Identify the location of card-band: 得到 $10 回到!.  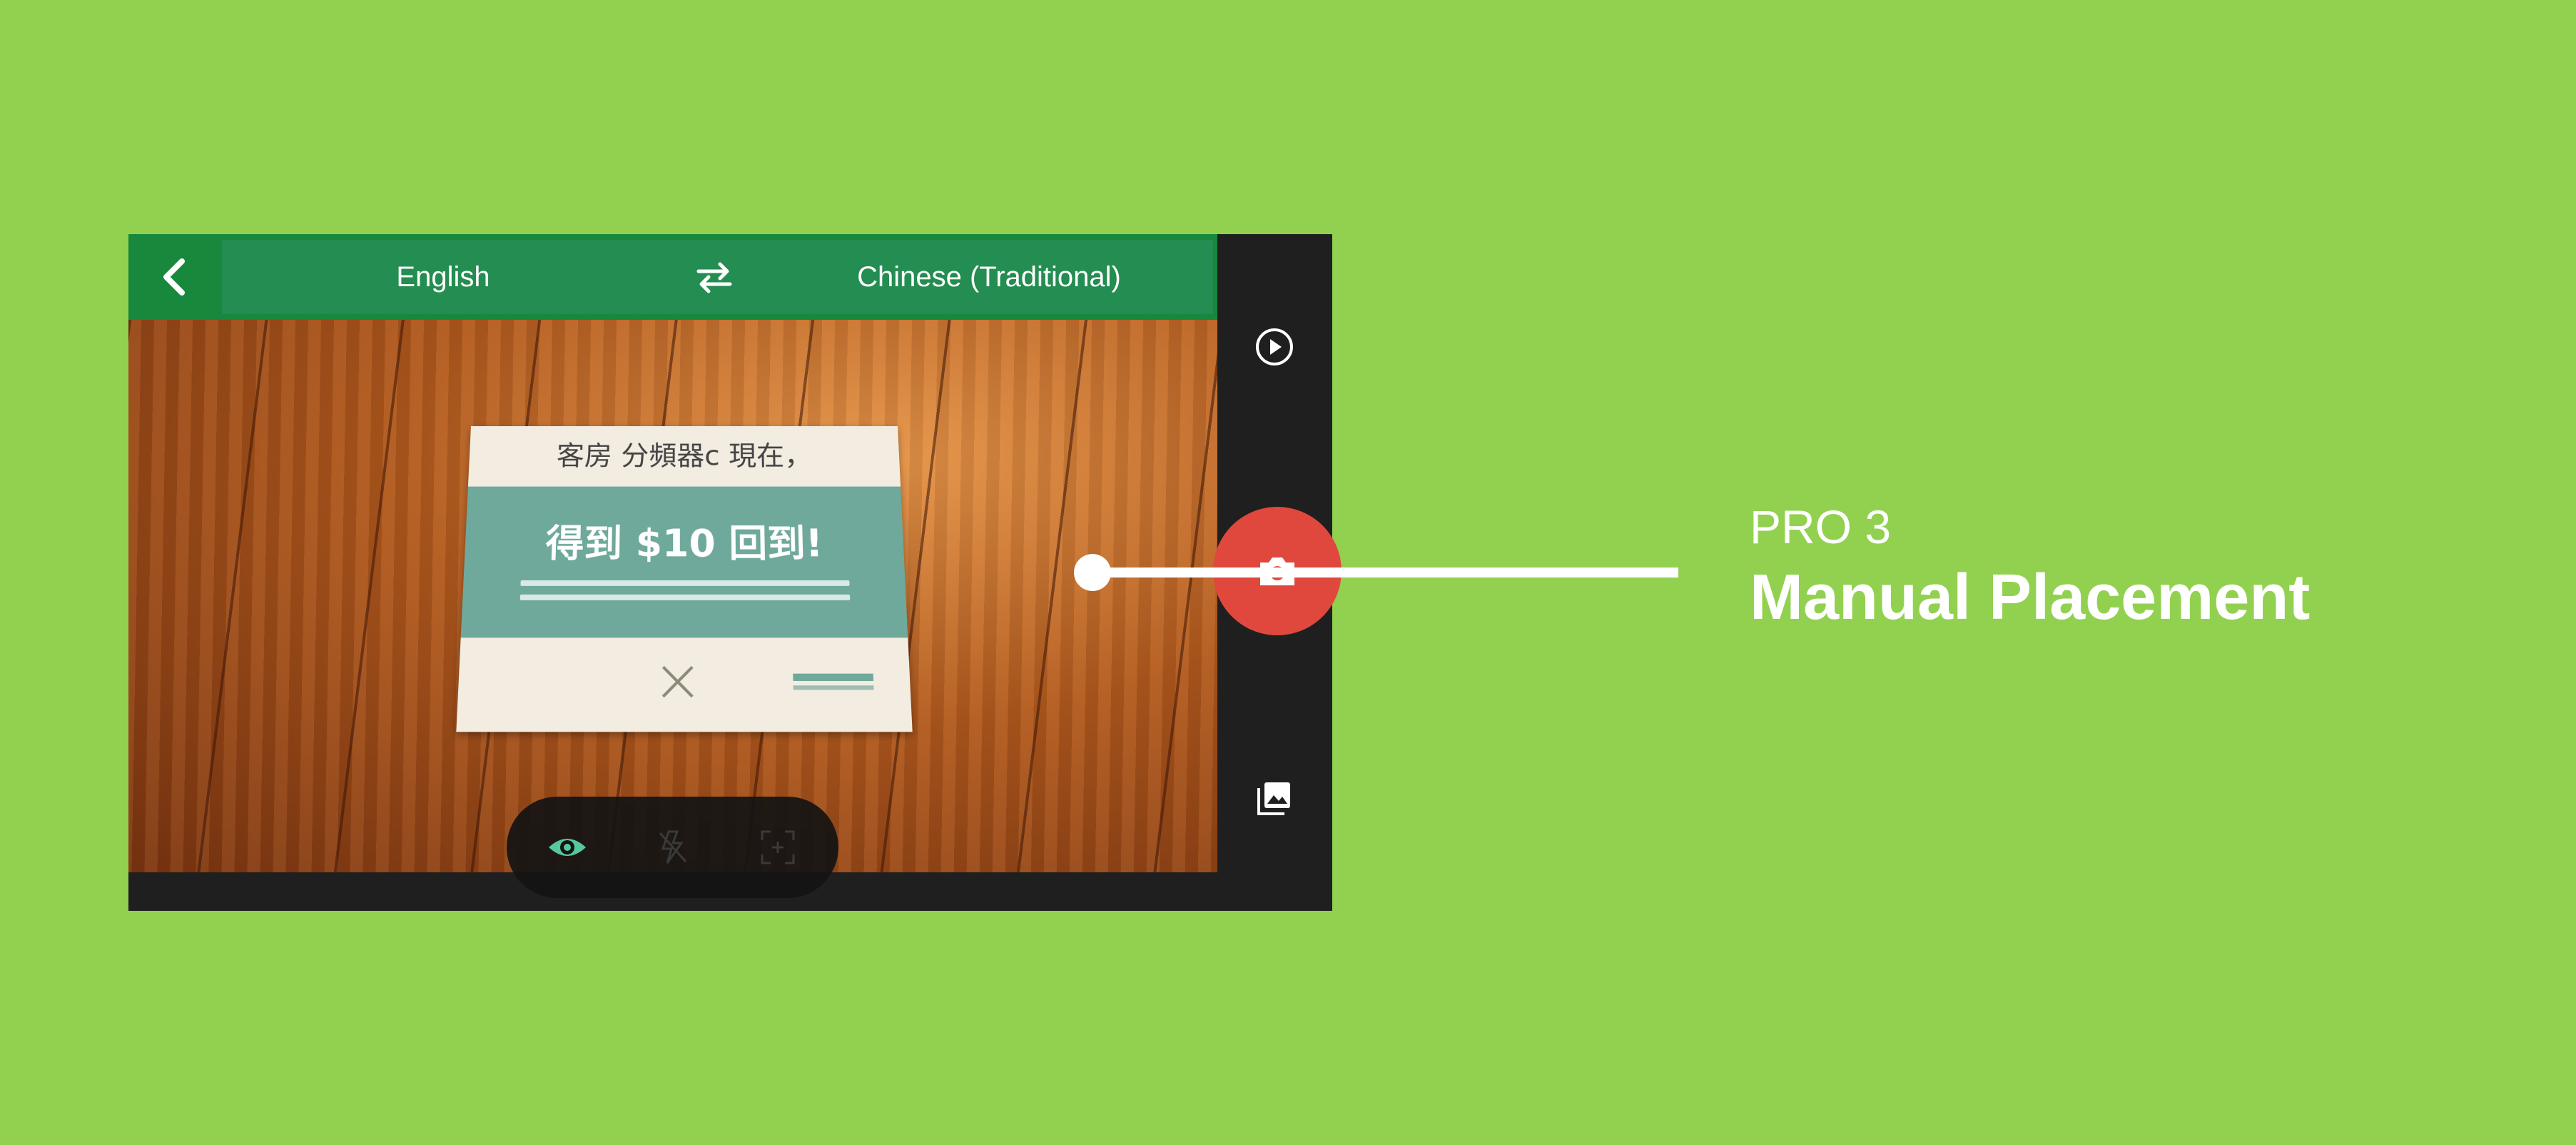
(684, 562).